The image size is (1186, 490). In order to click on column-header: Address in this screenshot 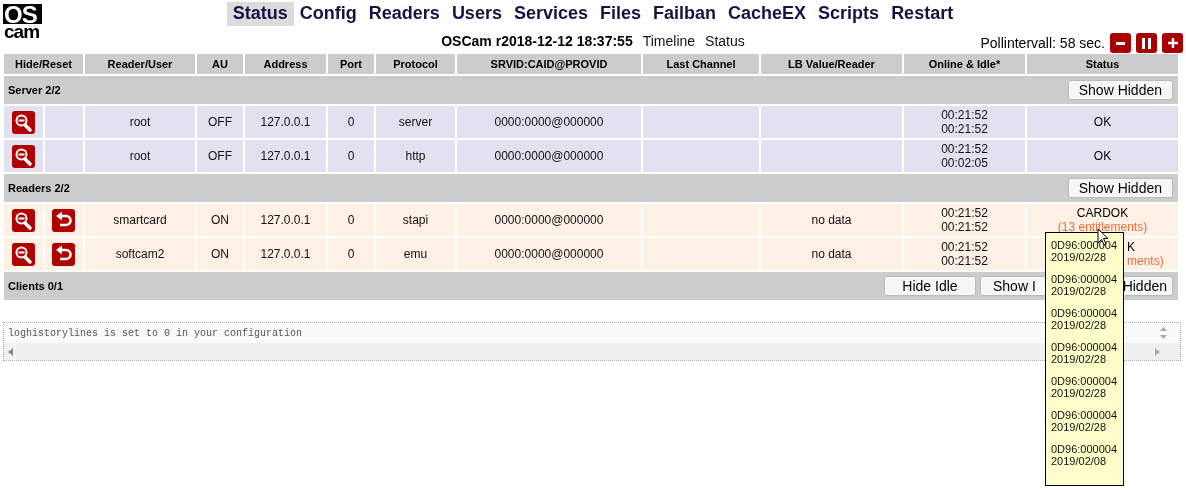, I will do `click(285, 64)`.